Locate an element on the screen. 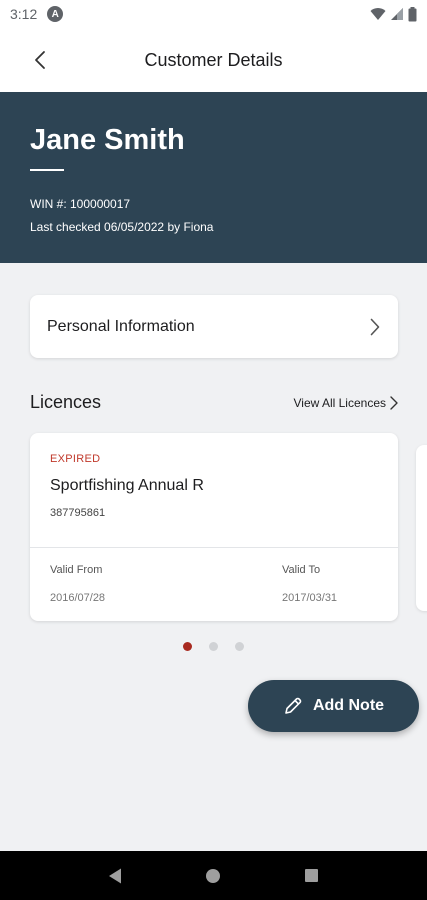  wifi-icon is located at coordinates (378, 14).